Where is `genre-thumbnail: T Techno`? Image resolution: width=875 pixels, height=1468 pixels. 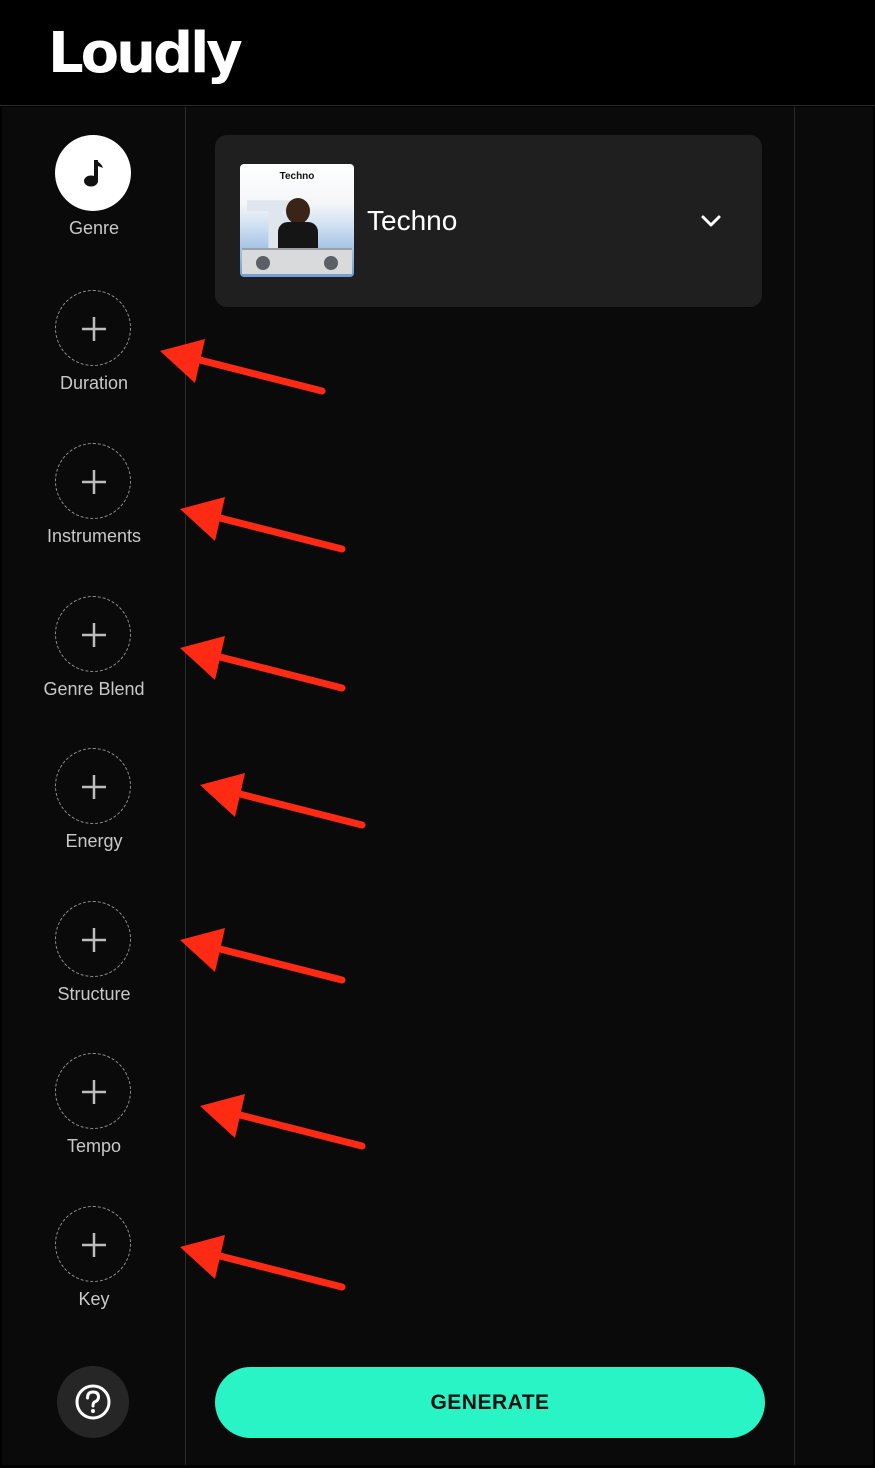 genre-thumbnail: T Techno is located at coordinates (297, 220).